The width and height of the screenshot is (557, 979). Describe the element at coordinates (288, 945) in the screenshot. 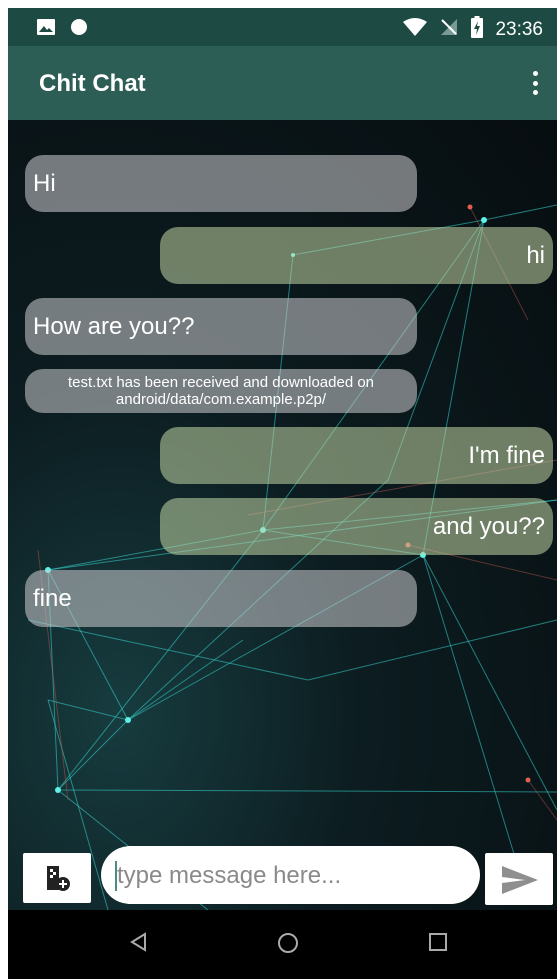

I see `home-icon` at that location.